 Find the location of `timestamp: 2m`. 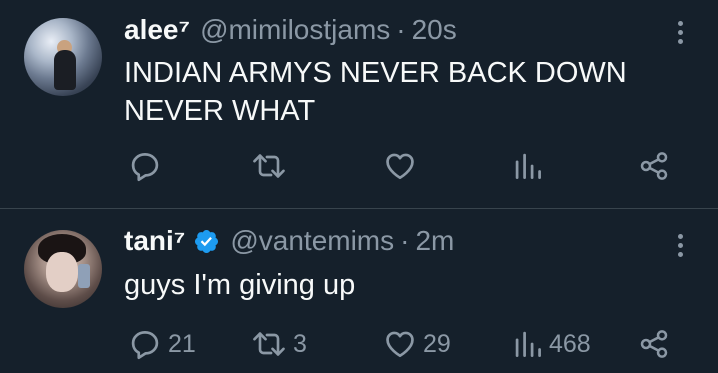

timestamp: 2m is located at coordinates (434, 241).